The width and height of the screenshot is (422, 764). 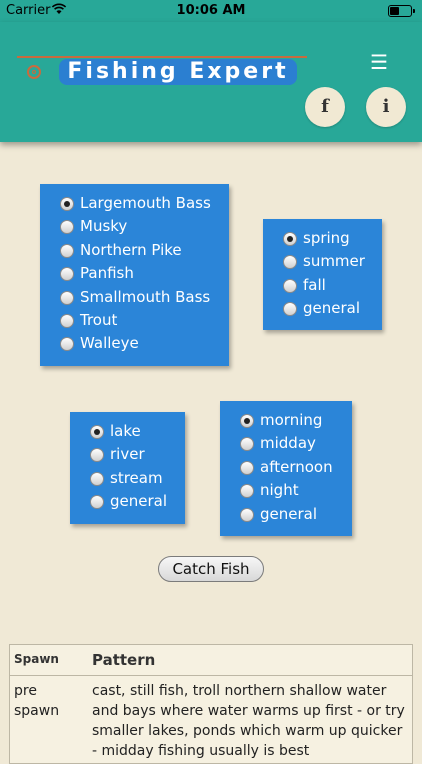 What do you see at coordinates (127, 454) in the screenshot?
I see `radio-option-label: river` at bounding box center [127, 454].